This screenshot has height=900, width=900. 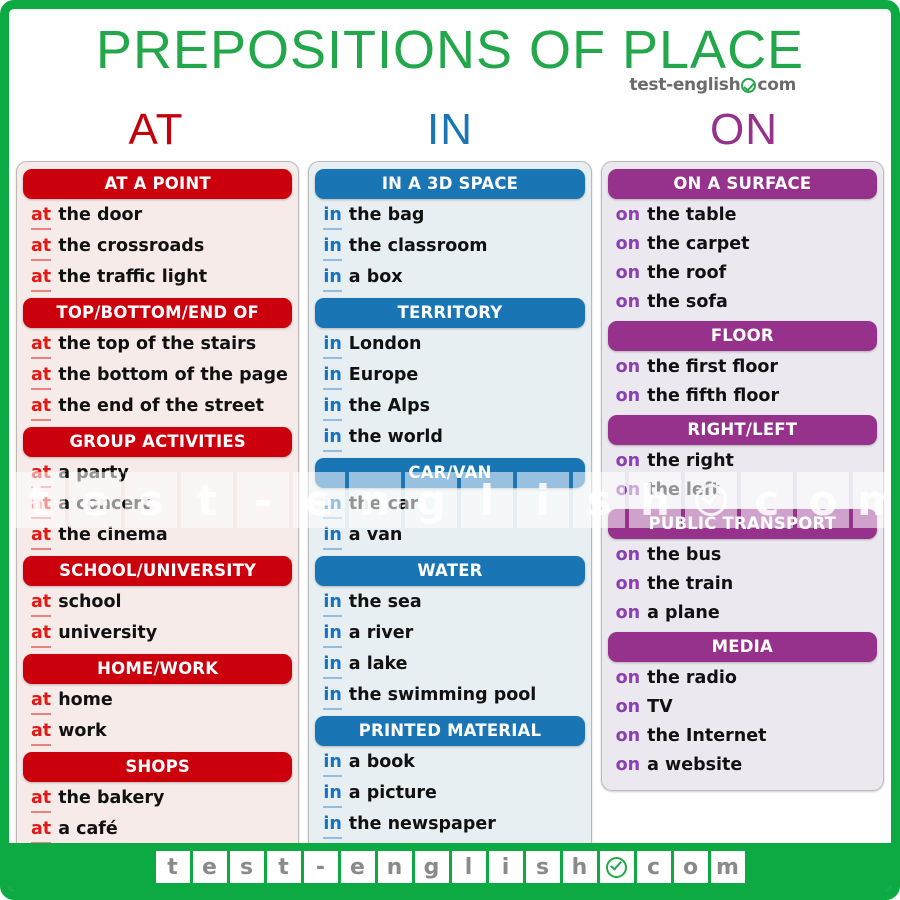 I want to click on example-phrase: a café, so click(x=88, y=829).